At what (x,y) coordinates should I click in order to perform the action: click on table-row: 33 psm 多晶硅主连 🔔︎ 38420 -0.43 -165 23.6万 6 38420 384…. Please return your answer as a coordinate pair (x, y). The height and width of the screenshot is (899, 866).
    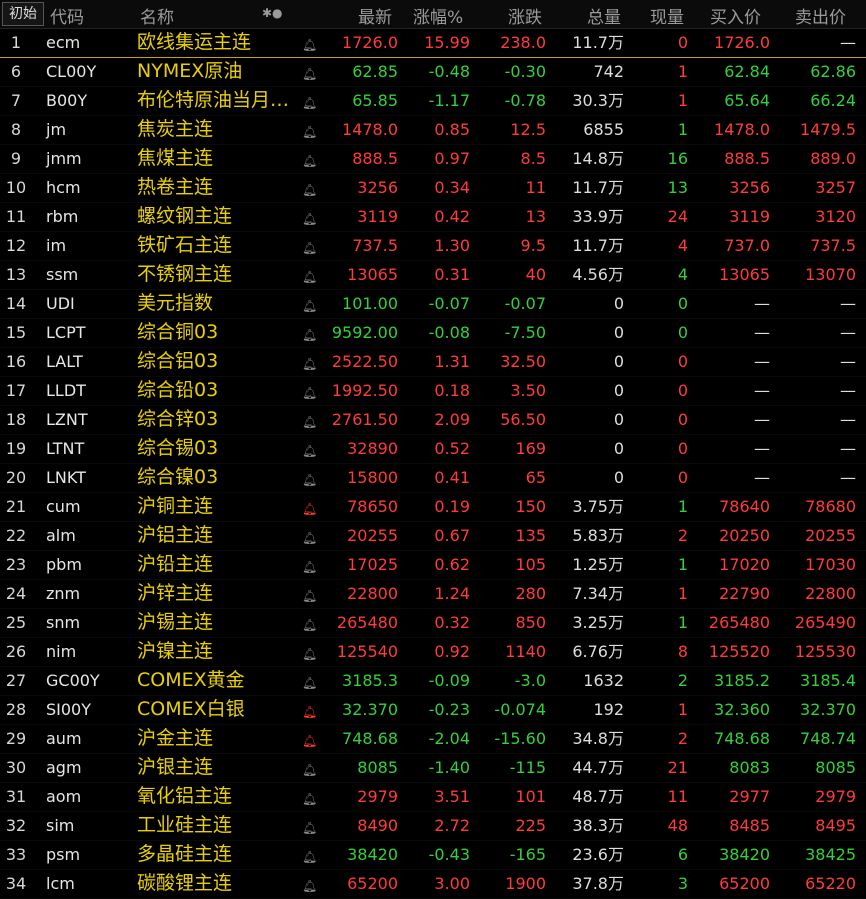
    Looking at the image, I should click on (433, 855).